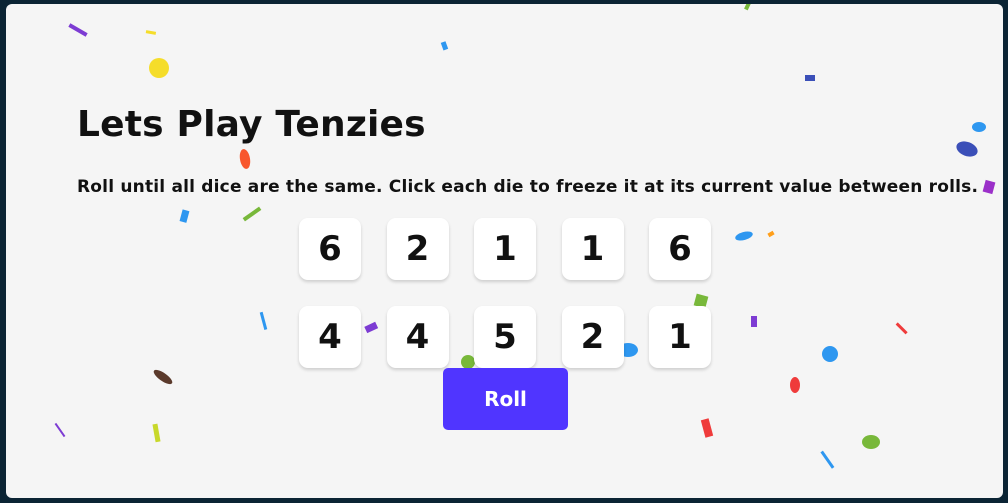  I want to click on die: 5, so click(505, 337).